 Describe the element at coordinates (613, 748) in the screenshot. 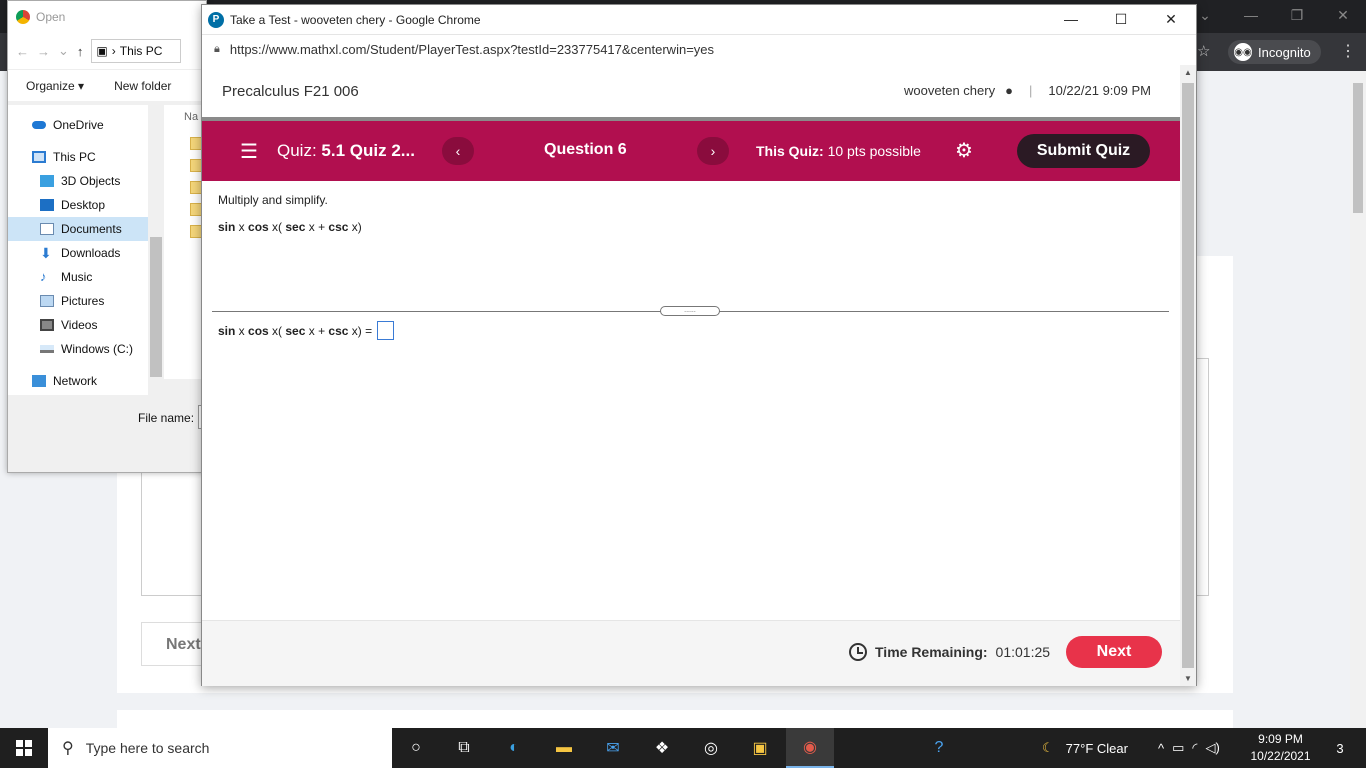

I see `mail-icon: ✉` at that location.